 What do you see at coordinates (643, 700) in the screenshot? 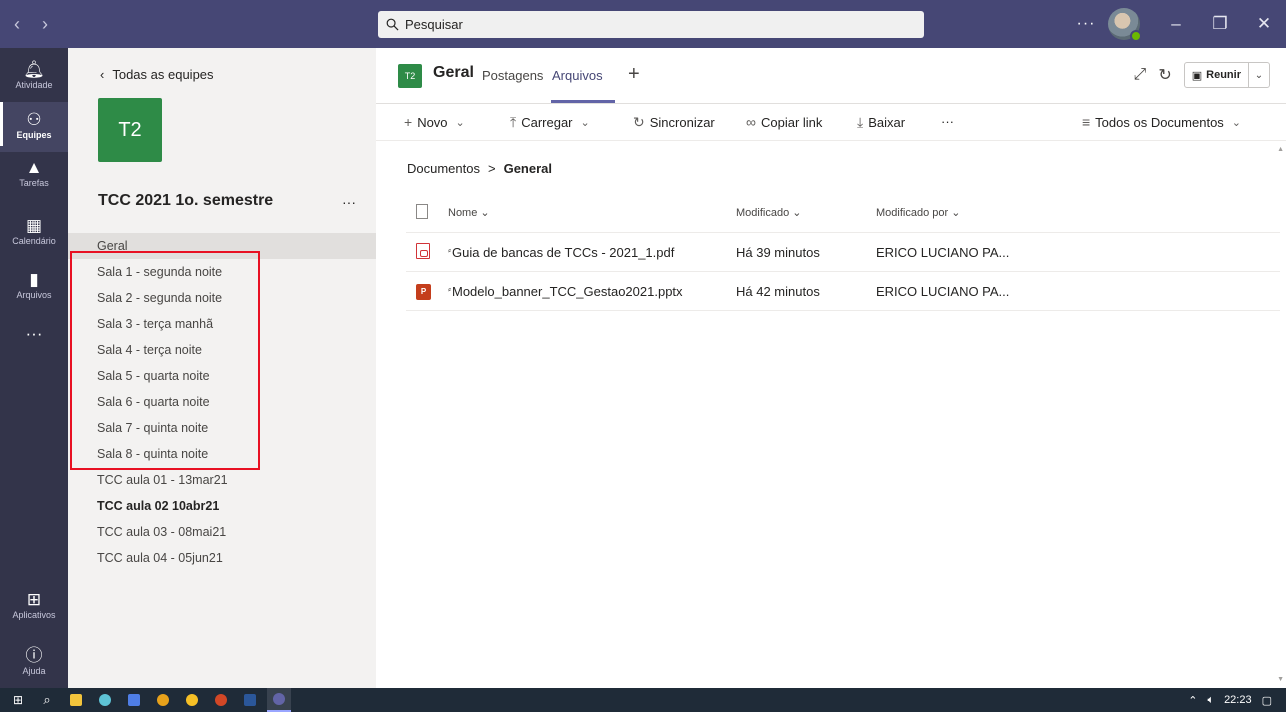
I see `os-taskbar: ⊞ ⌕ ⌃ 🔈︎ 22:23 ▢` at bounding box center [643, 700].